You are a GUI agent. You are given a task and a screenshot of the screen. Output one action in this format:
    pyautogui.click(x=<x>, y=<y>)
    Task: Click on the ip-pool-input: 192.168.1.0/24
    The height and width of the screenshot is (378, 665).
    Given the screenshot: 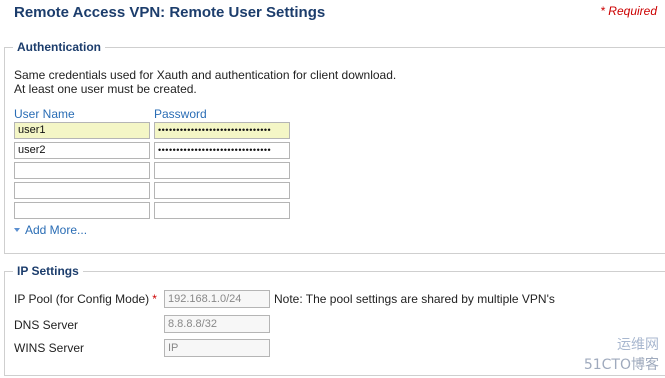 What is the action you would take?
    pyautogui.click(x=217, y=299)
    